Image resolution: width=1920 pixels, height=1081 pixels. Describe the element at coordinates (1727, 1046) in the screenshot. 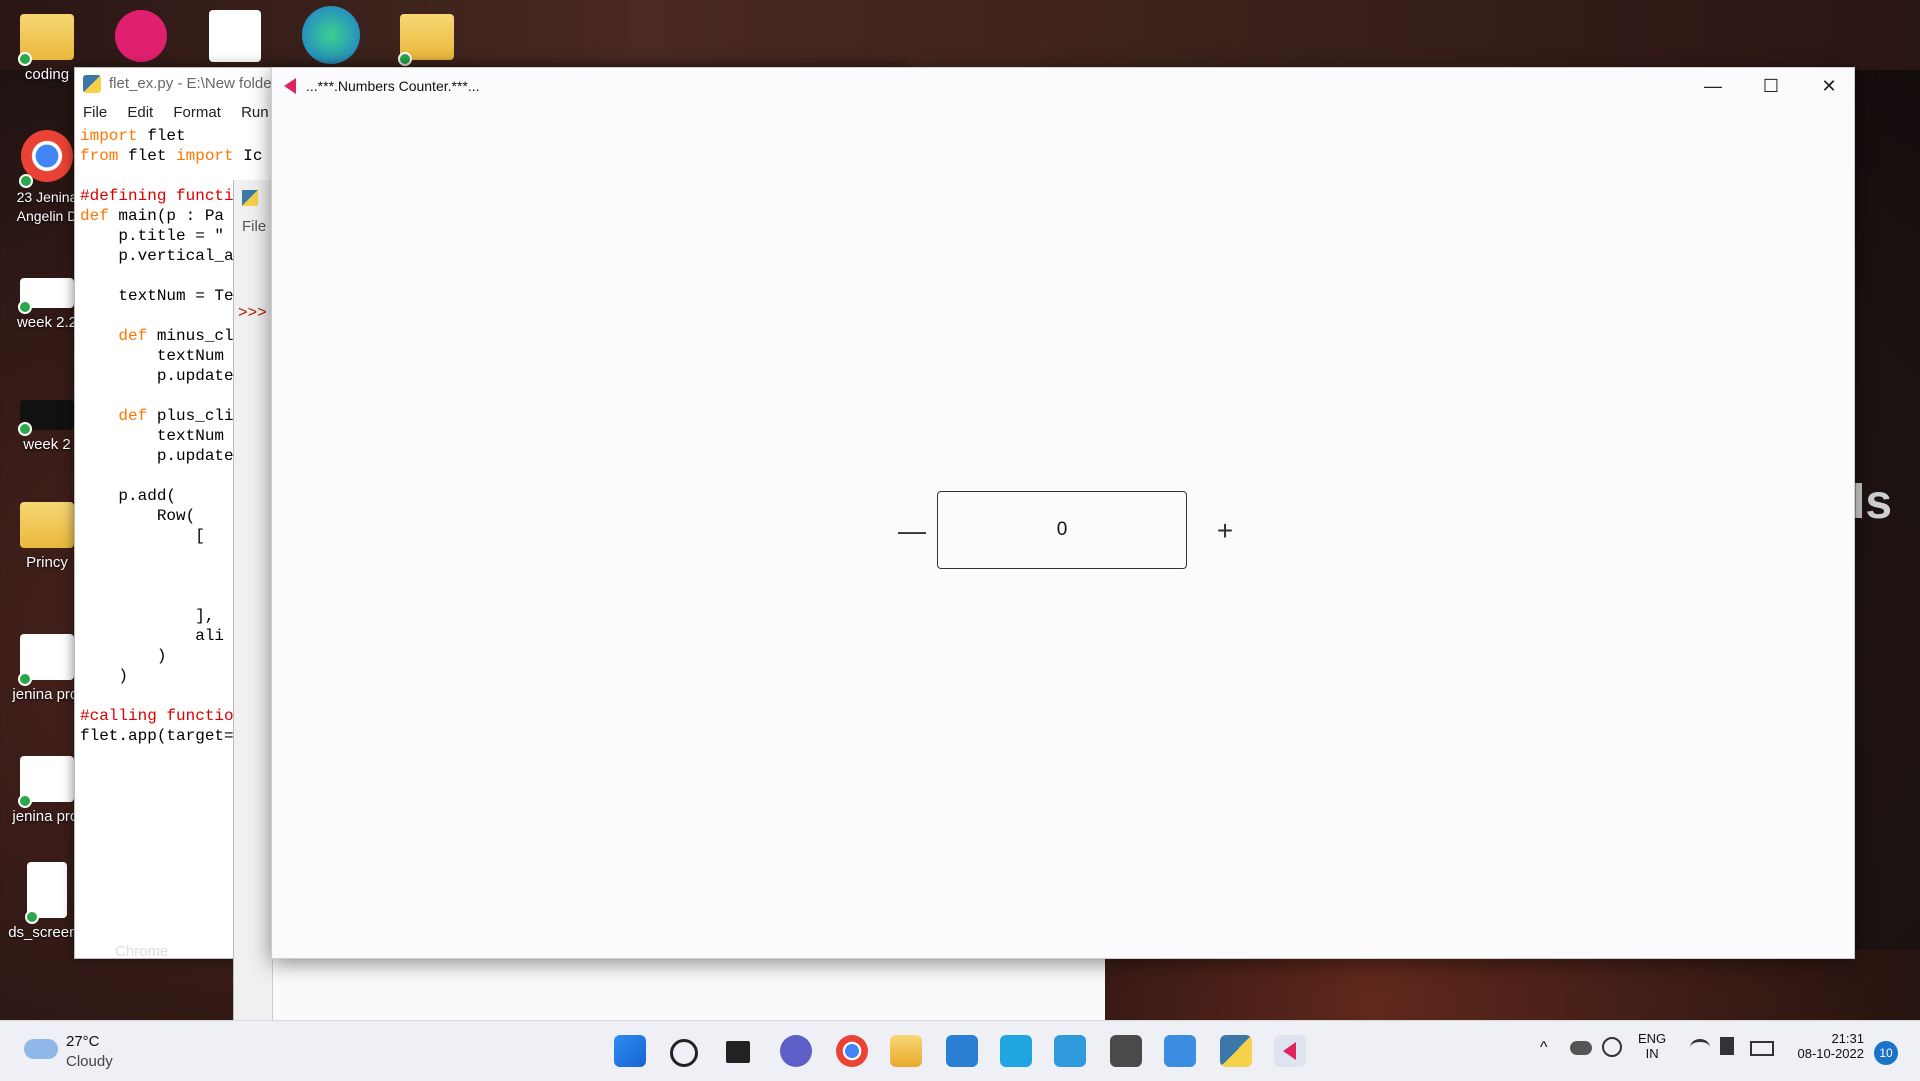

I see `volume-muted-icon` at that location.